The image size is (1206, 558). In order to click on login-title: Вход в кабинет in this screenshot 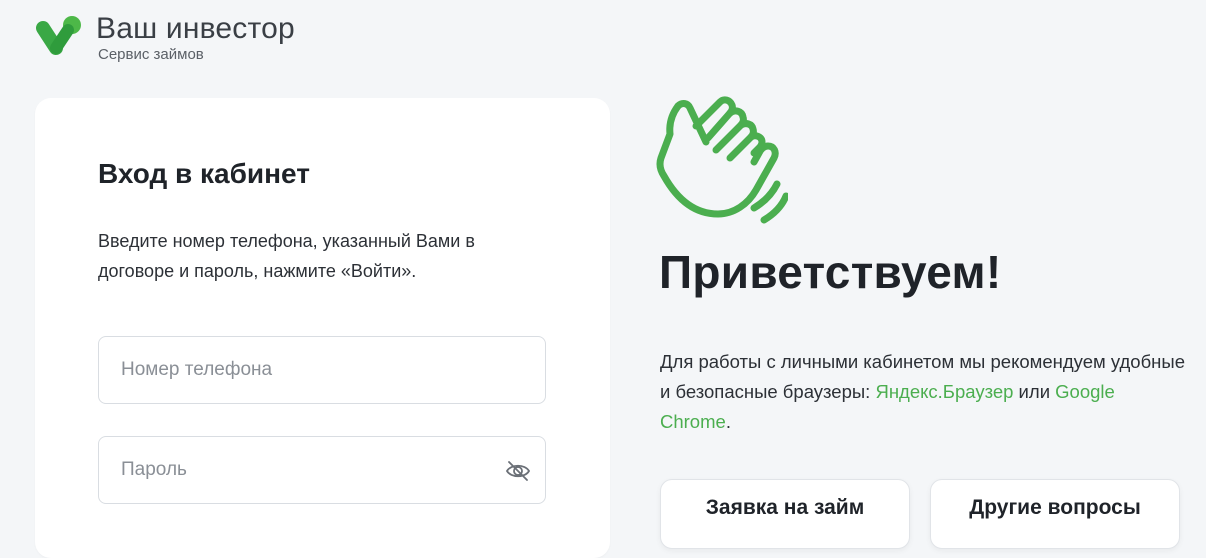, I will do `click(204, 173)`.